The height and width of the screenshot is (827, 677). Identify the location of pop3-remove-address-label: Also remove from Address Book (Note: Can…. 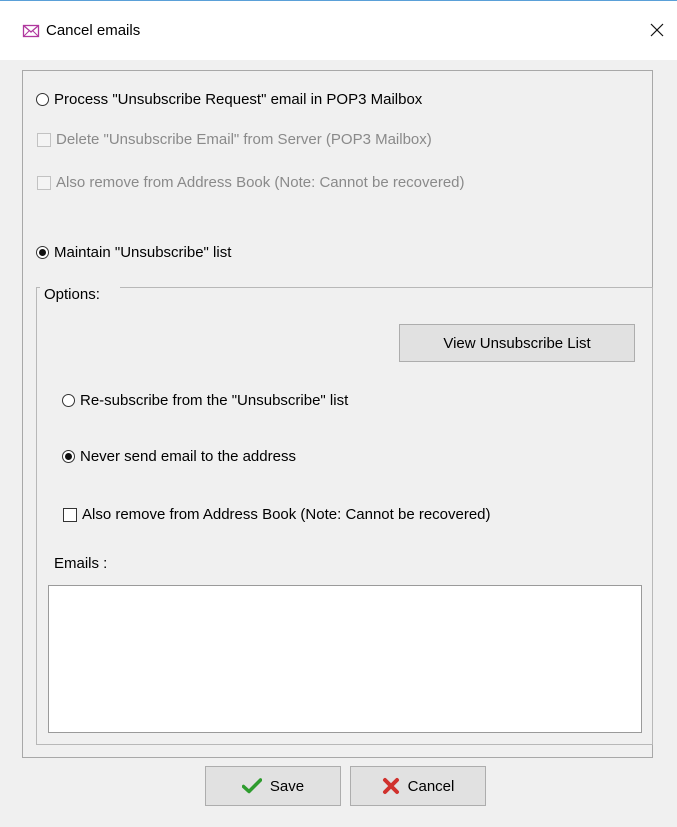
(260, 182).